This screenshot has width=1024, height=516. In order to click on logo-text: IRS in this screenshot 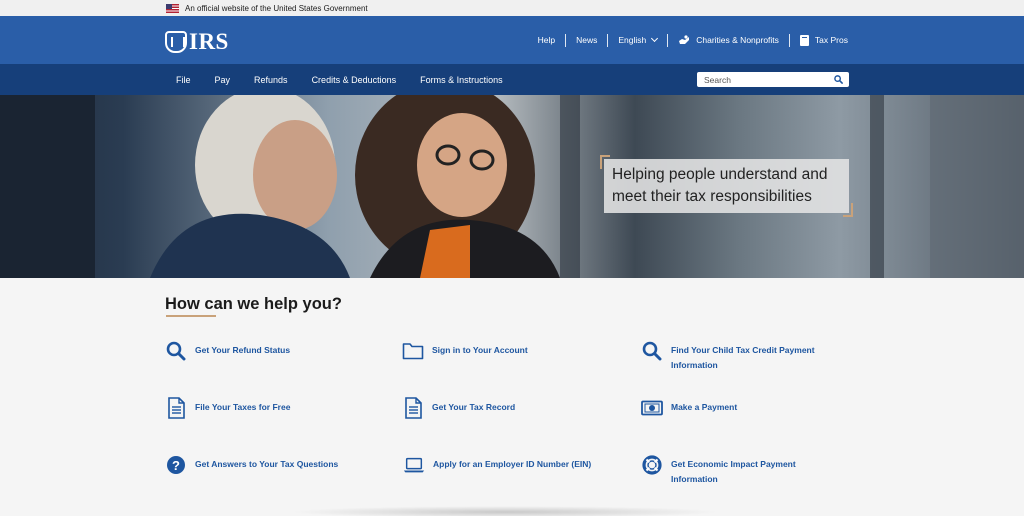, I will do `click(209, 41)`.